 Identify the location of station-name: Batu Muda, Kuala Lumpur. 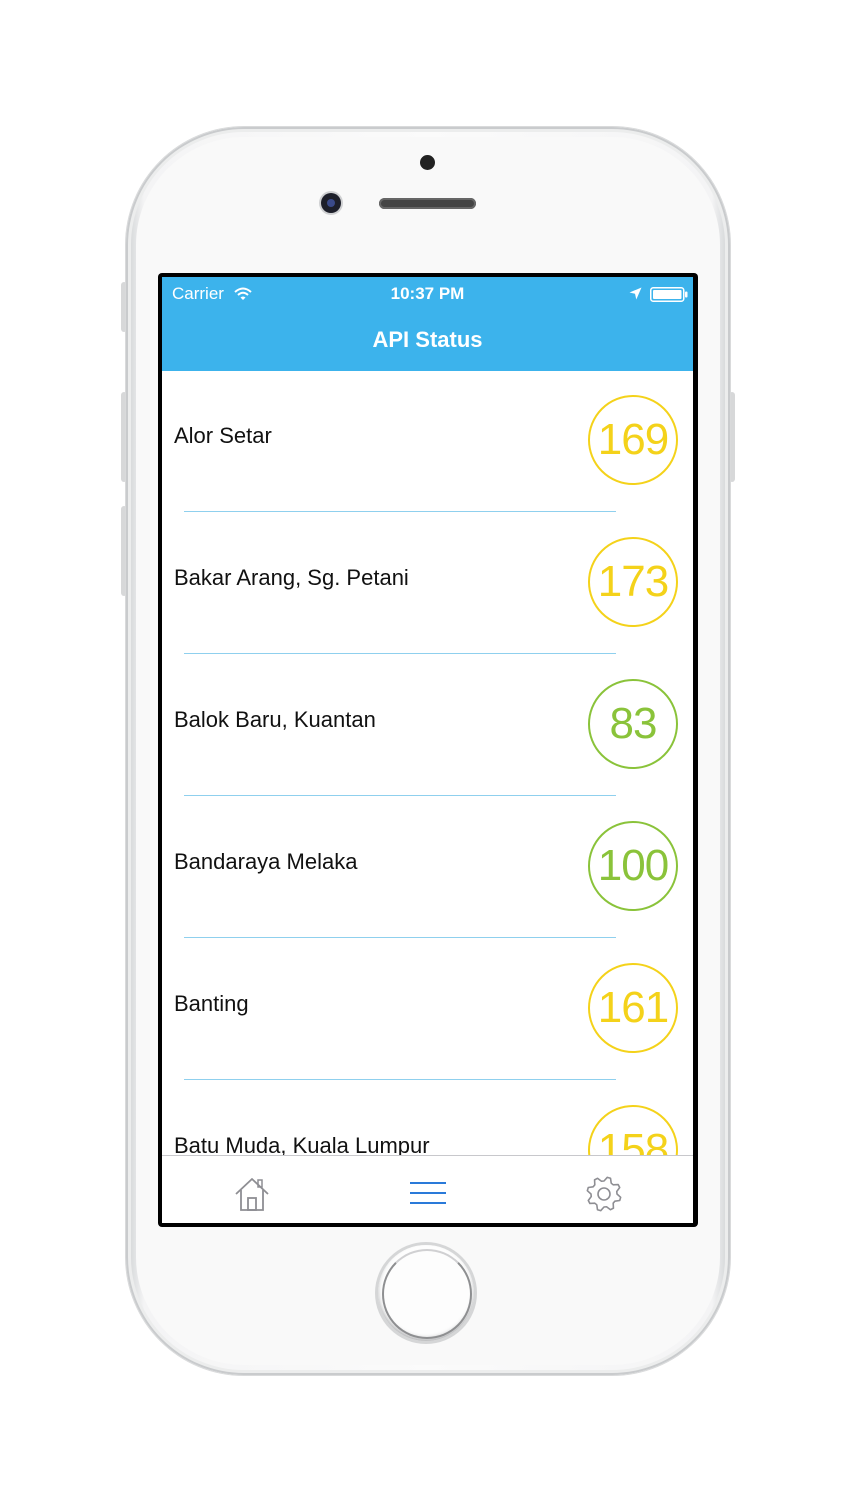
(302, 1144).